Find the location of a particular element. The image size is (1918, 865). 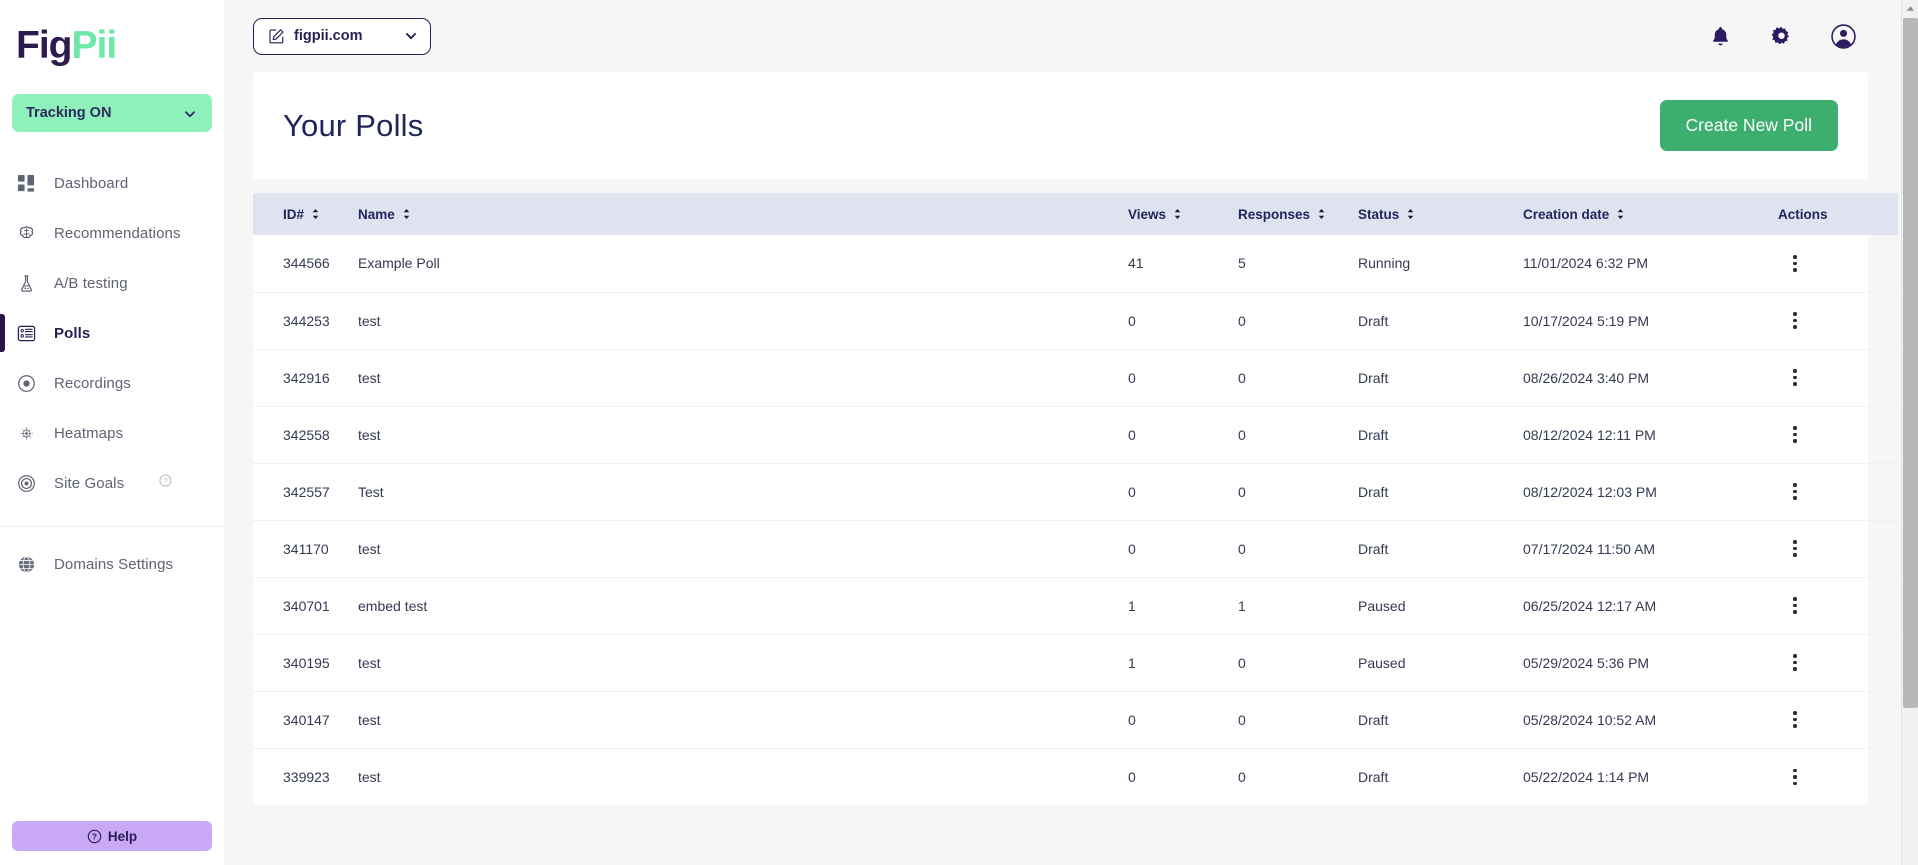

cell-id: 340701 is located at coordinates (306, 605).